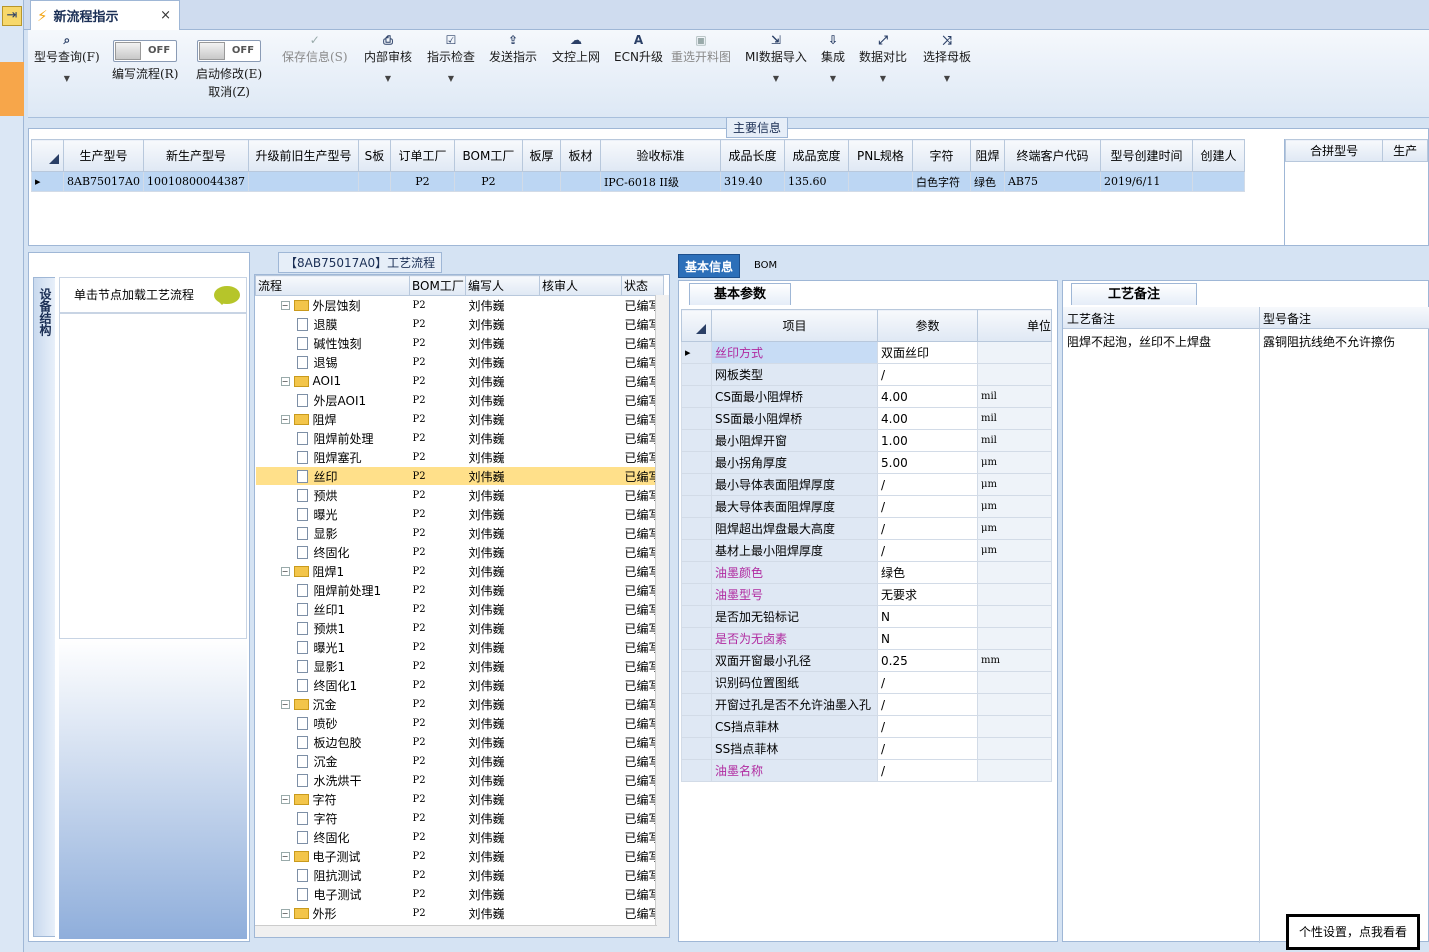  Describe the element at coordinates (451, 62) in the screenshot. I see `instruction-check-button: ☑ 指示检查 ▼` at that location.